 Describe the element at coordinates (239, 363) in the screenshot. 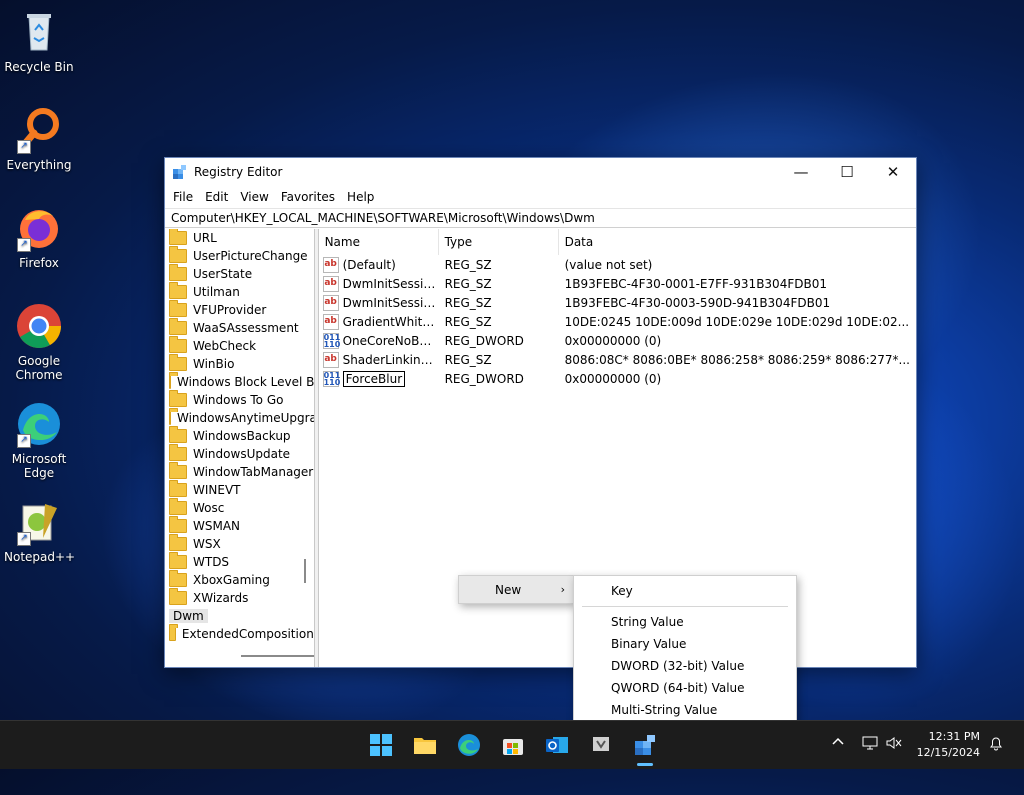

I see `tree-item: WinBio` at that location.